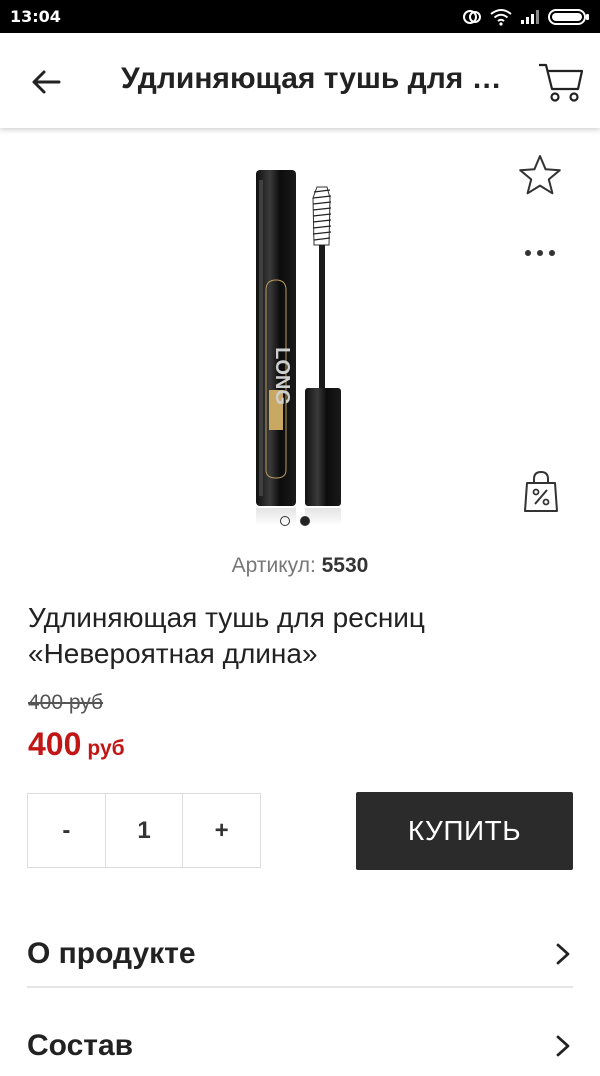 The image size is (600, 1076). Describe the element at coordinates (300, 1046) in the screenshot. I see `section-composition: Состав` at that location.